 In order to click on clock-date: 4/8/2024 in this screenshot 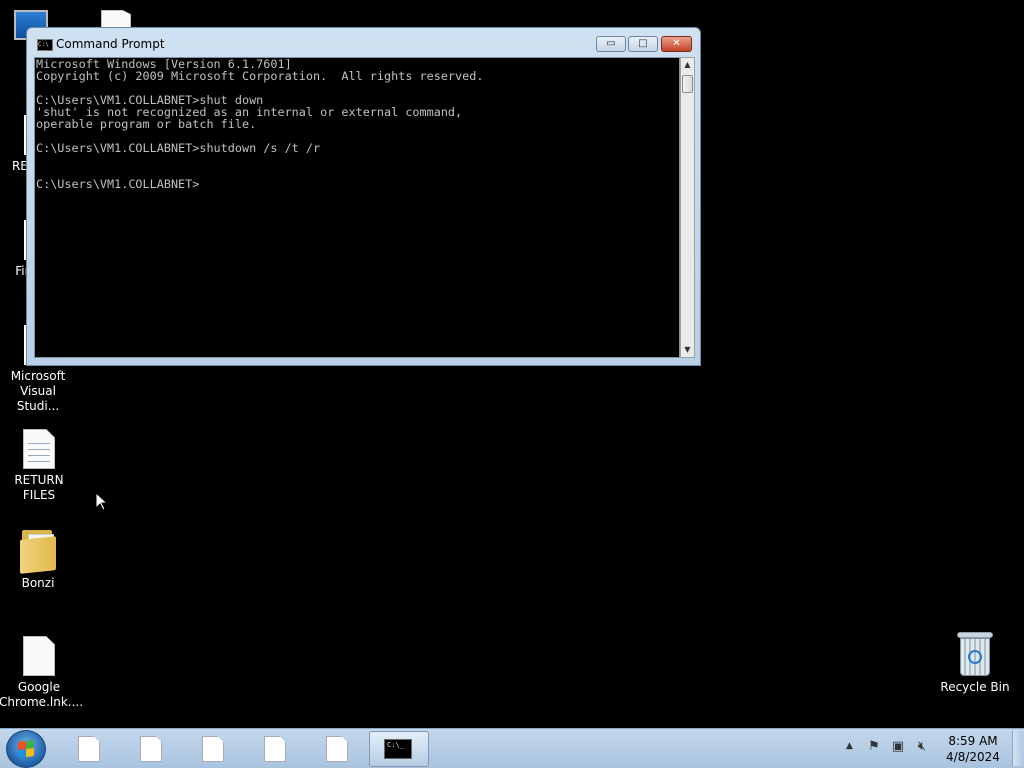, I will do `click(973, 757)`.